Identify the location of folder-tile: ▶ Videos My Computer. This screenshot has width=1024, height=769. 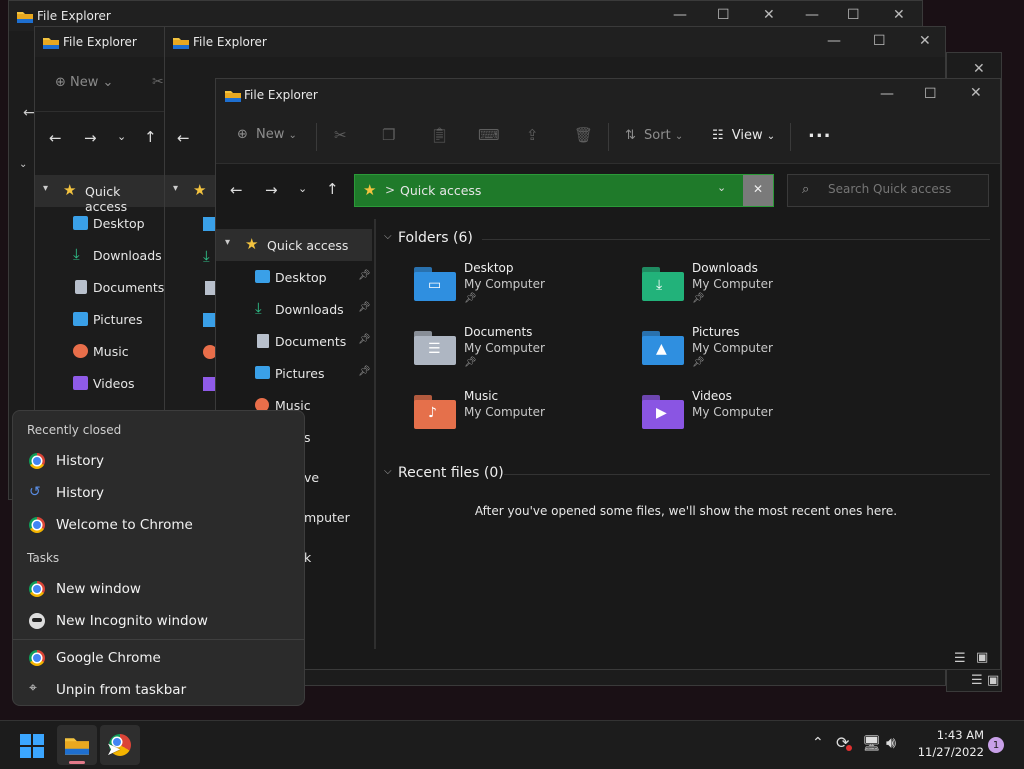
(744, 413).